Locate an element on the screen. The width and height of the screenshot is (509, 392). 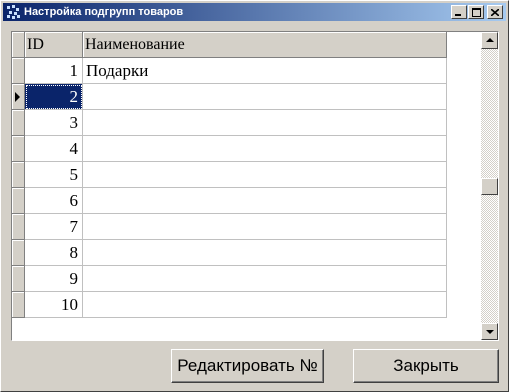
table-row: 1 Подарки is located at coordinates (229, 71).